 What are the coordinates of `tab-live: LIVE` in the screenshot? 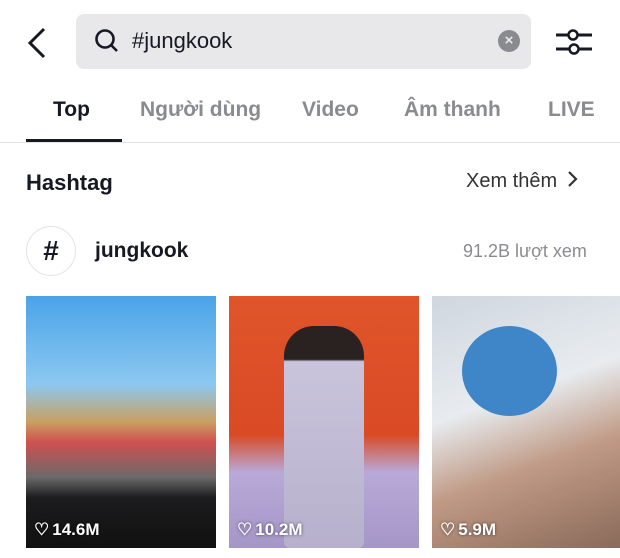 It's located at (571, 110).